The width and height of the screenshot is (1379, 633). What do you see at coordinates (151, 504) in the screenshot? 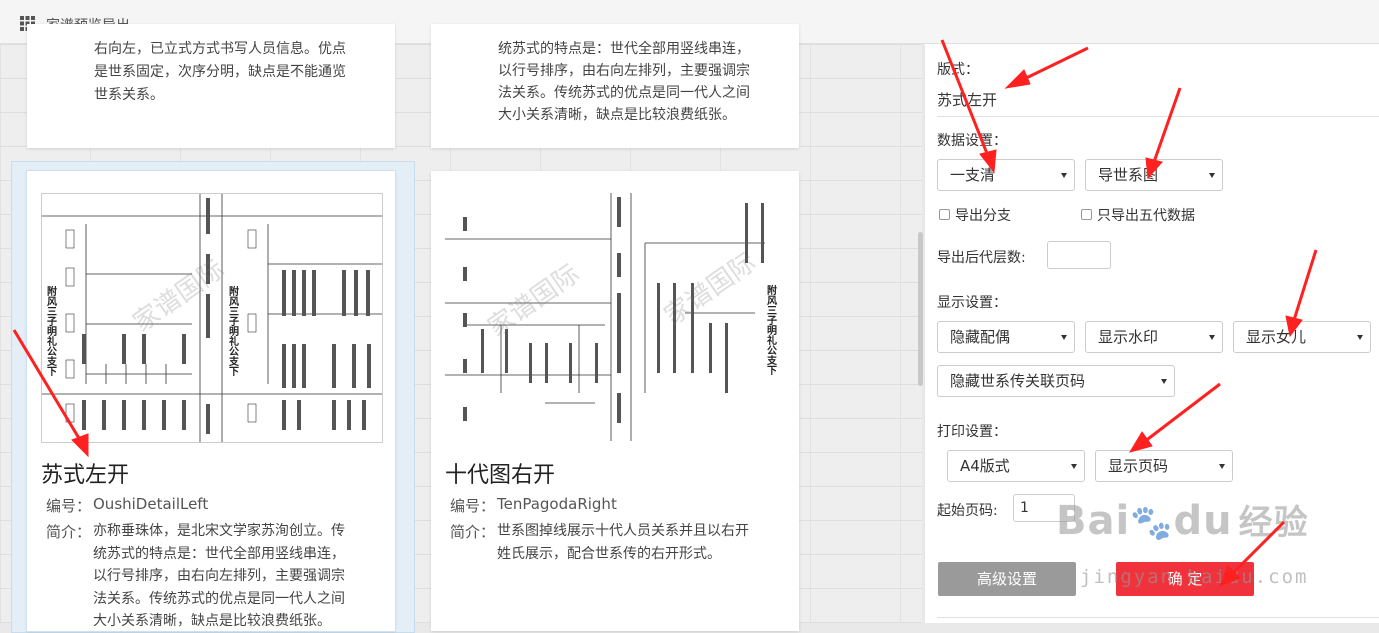
I see `template-code: OushiDetailLeft` at bounding box center [151, 504].